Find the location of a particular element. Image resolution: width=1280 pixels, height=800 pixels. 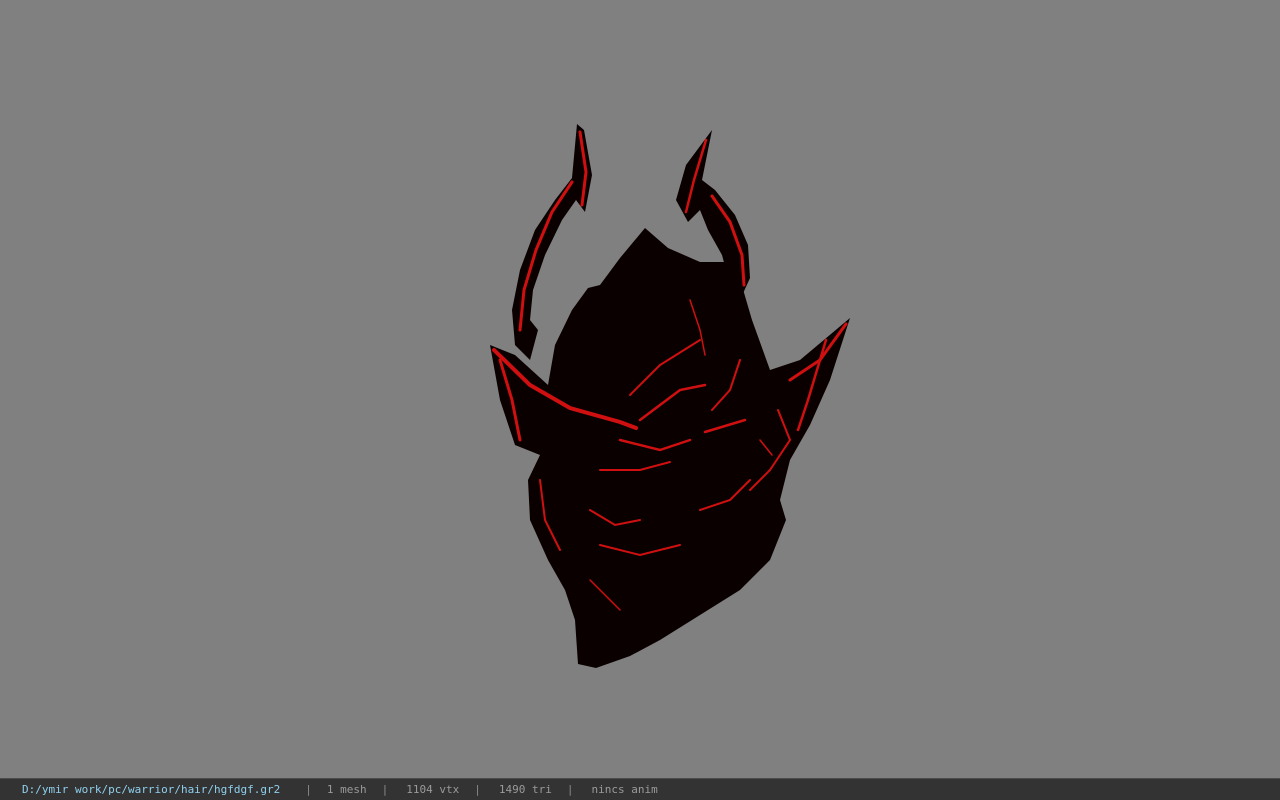

triangle-count: 1490 tri is located at coordinates (525, 789).